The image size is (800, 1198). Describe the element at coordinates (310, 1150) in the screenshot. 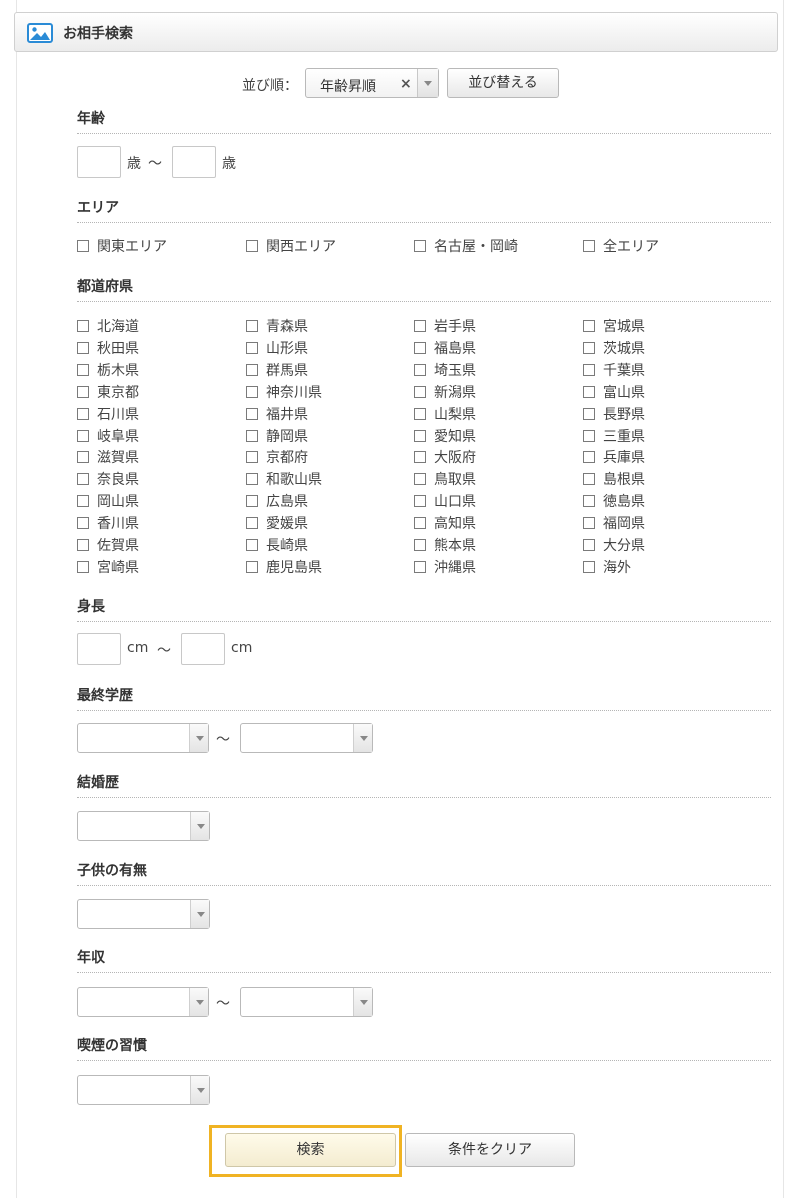

I see `search-button: 検索` at that location.